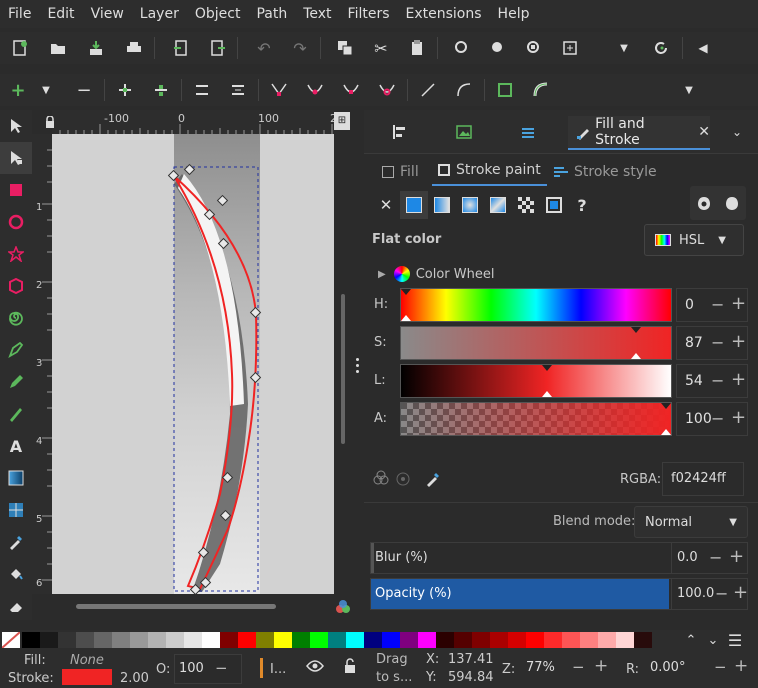  I want to click on fill-value: None, so click(87, 660).